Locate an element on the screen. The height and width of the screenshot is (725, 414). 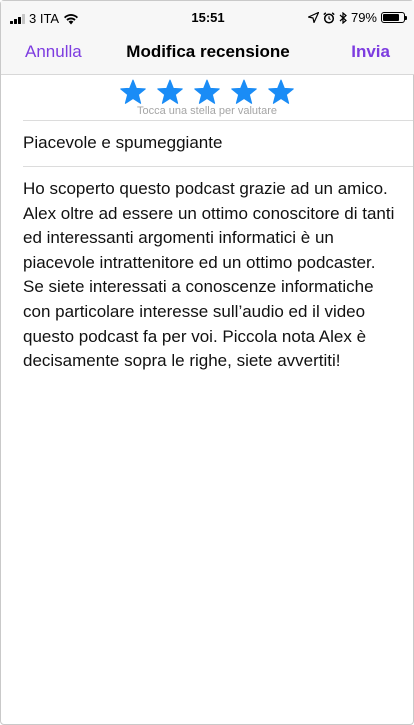
star-rating is located at coordinates (207, 92).